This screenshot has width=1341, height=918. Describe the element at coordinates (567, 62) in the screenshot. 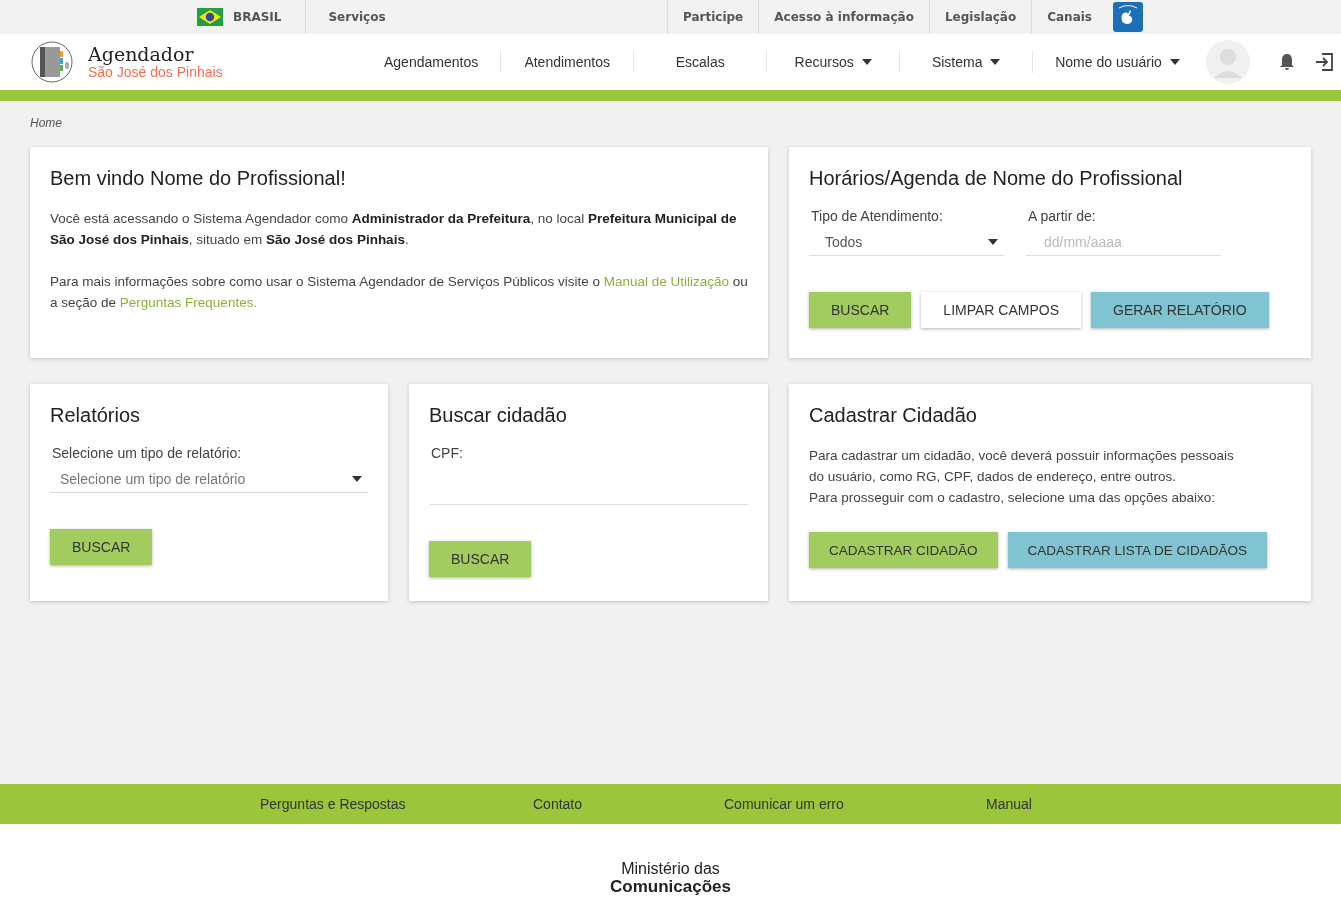

I see `nav-menu-item: Atendimentos` at that location.